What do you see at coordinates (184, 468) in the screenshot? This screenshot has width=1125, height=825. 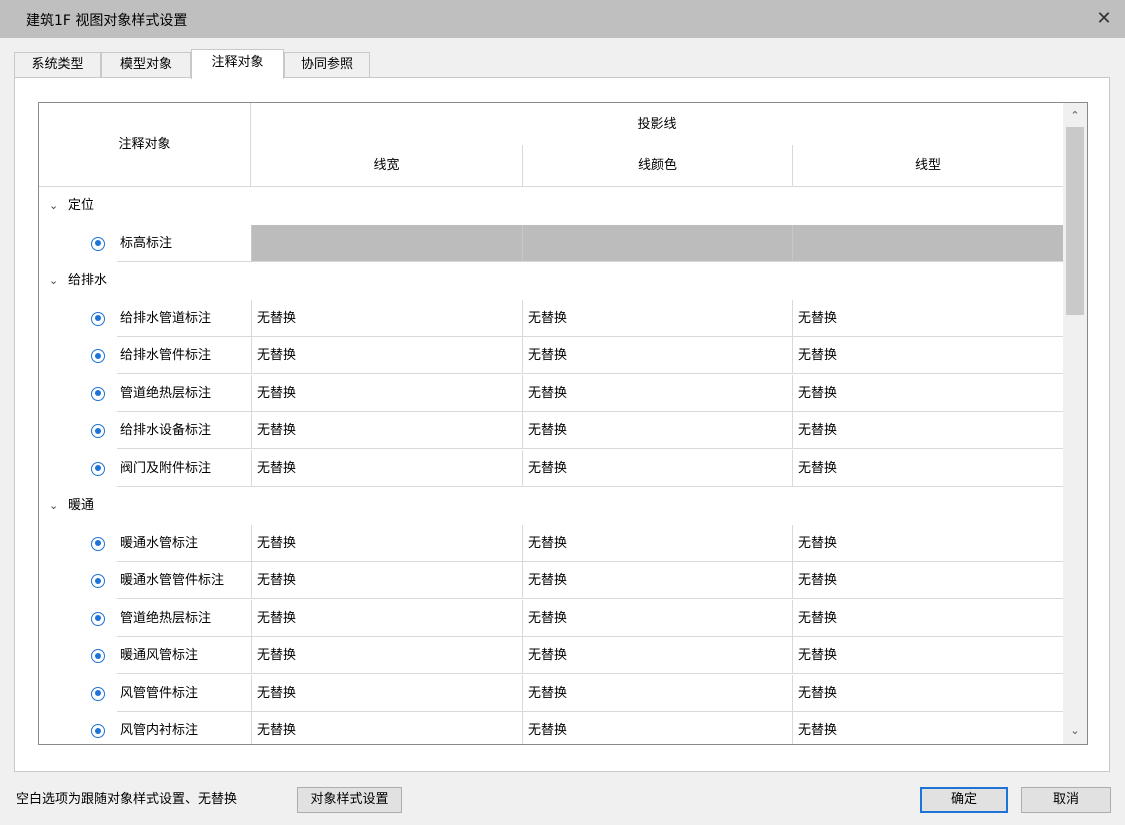 I see `row-label: 阀门及附件标注` at bounding box center [184, 468].